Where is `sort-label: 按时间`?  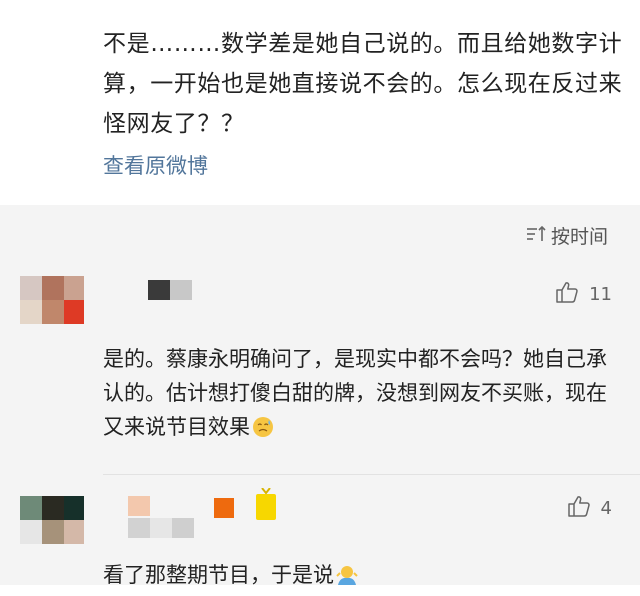
sort-label: 按时间 is located at coordinates (579, 237).